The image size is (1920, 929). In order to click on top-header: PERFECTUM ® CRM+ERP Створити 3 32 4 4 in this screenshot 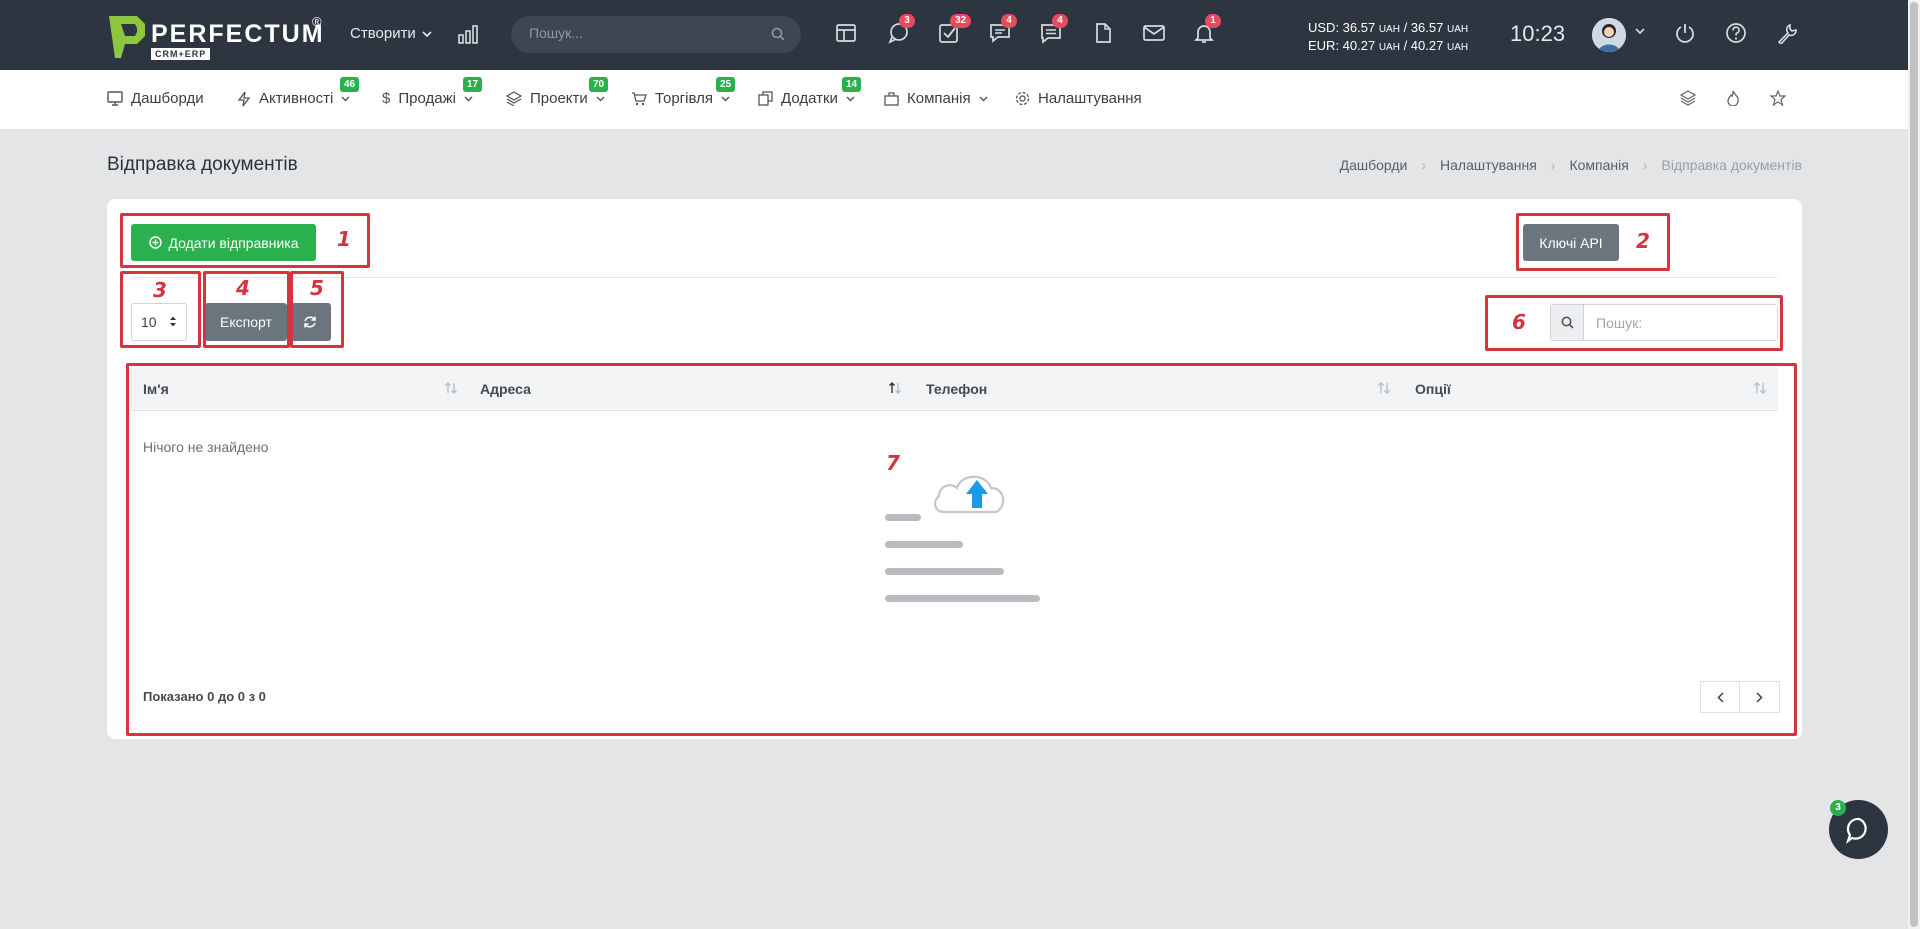, I will do `click(954, 35)`.